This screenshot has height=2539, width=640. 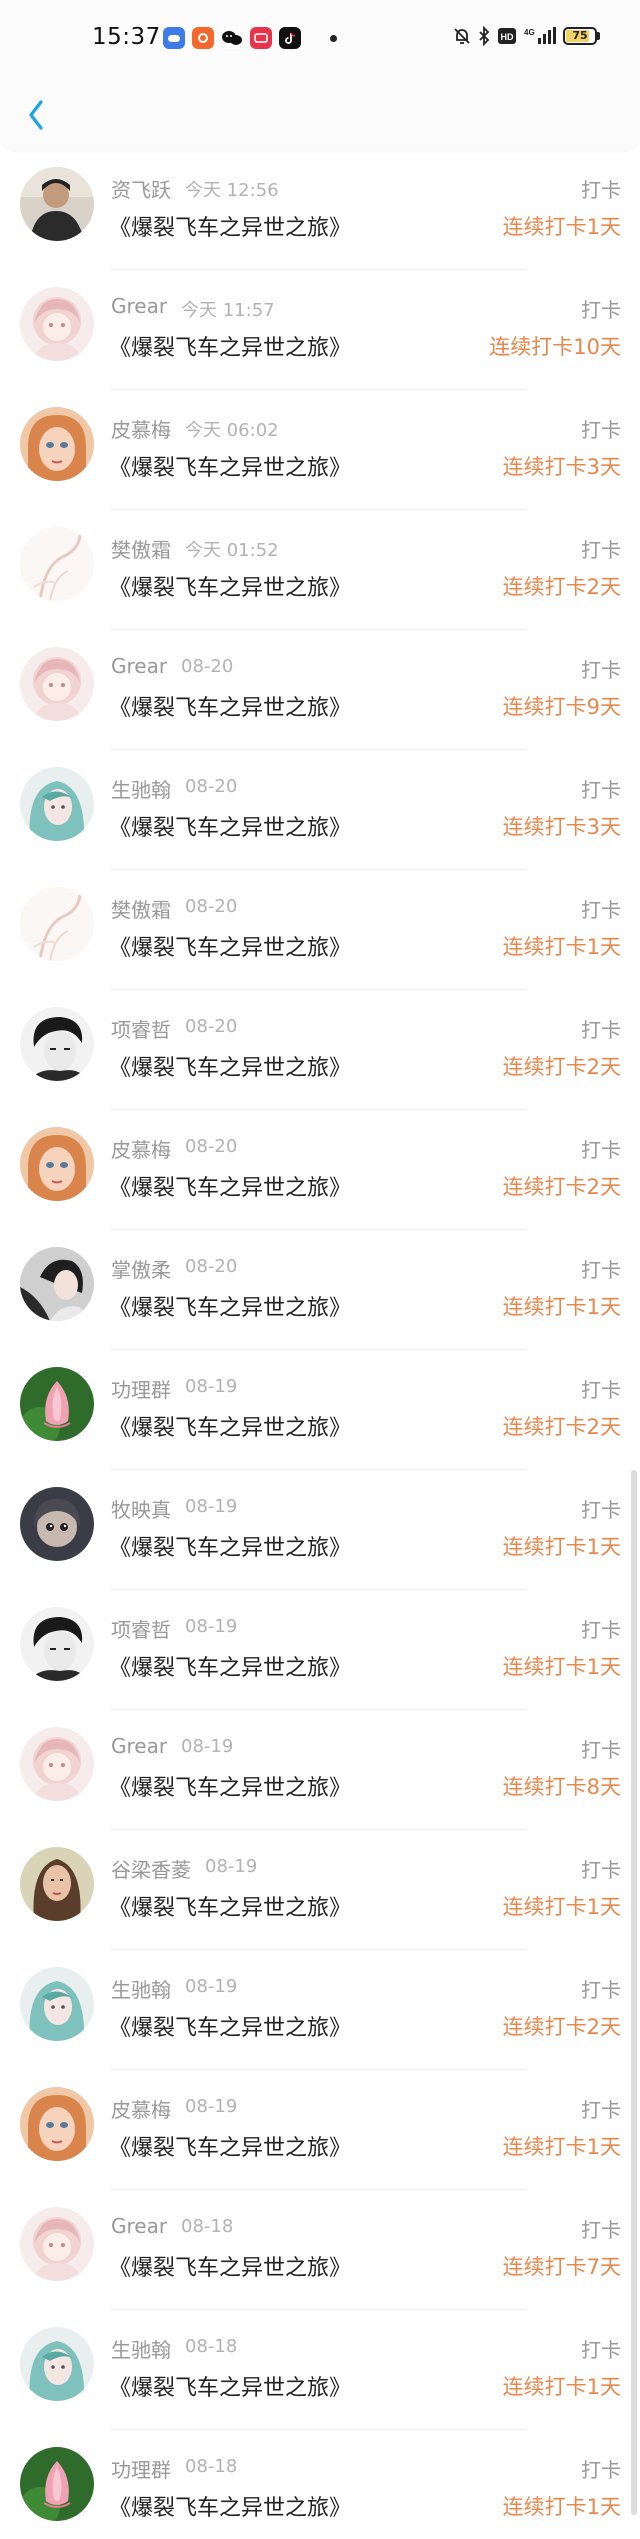 I want to click on list-item: 功理群 08-19 《爆裂飞车之异世之旅》 打卡 连续打卡2天, so click(x=320, y=1410).